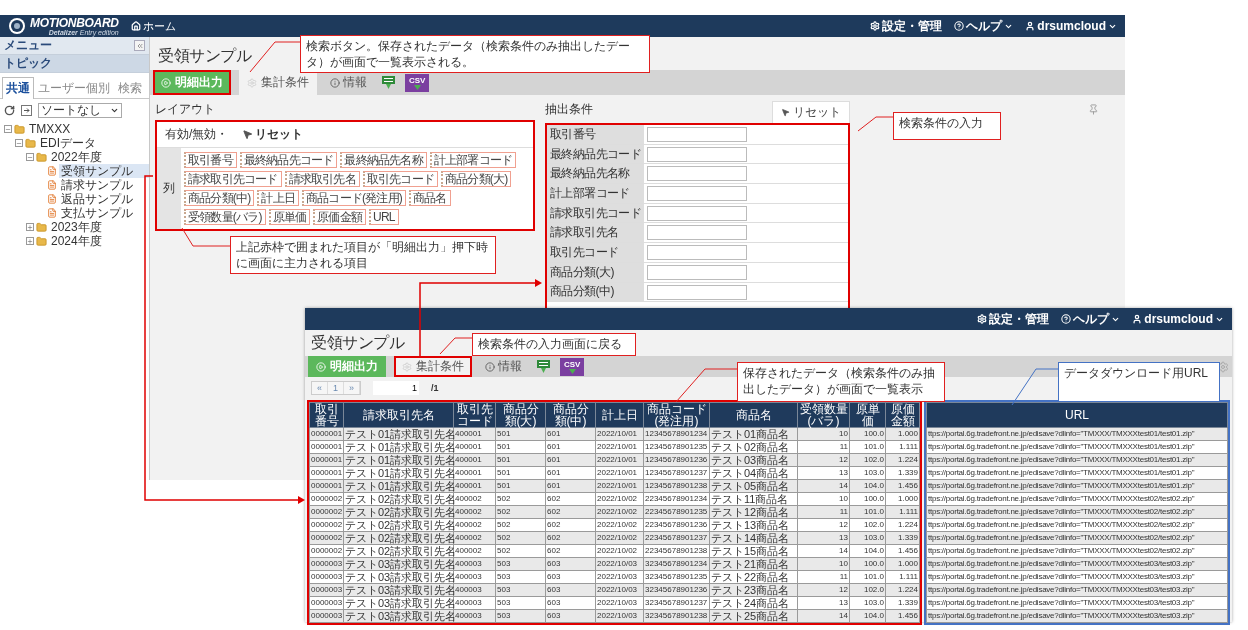 Image resolution: width=1248 pixels, height=630 pixels. I want to click on column-header: 商品名, so click(753, 415).